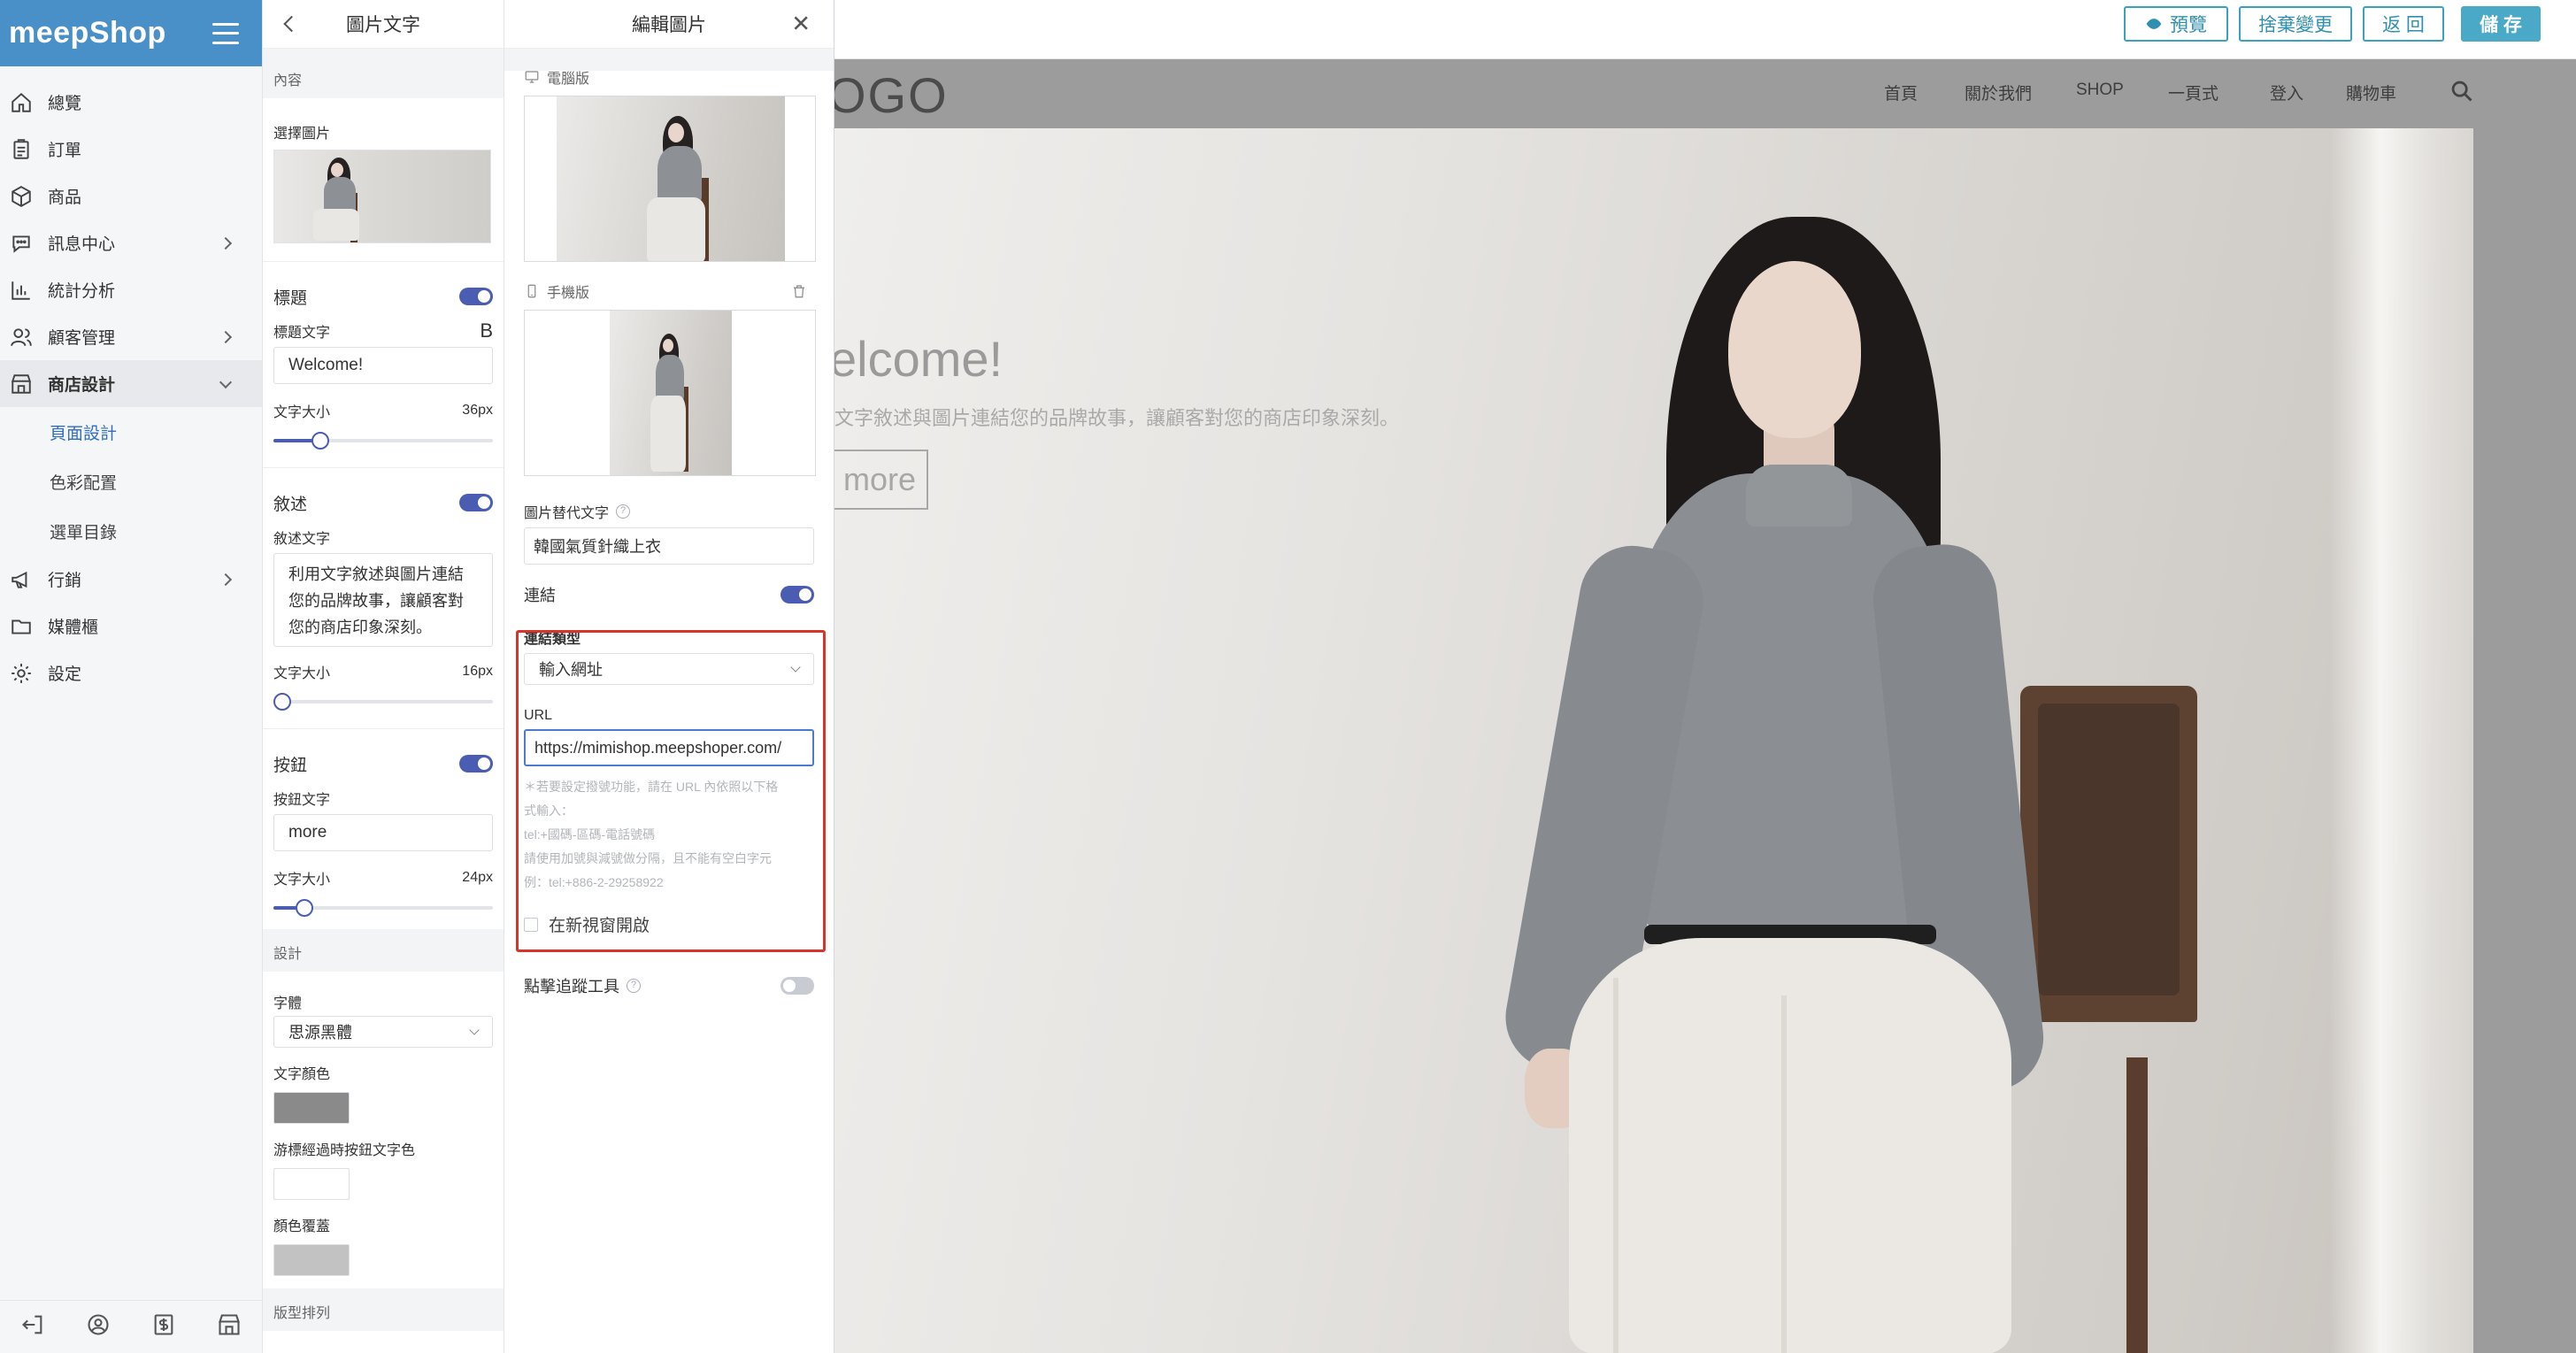 This screenshot has width=2576, height=1353. What do you see at coordinates (476, 503) in the screenshot?
I see `desc-toggle` at bounding box center [476, 503].